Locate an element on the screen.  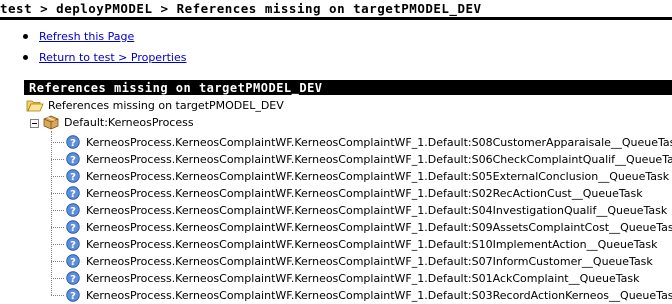
tree-process-label: Default:KerneosProcess is located at coordinates (129, 122).